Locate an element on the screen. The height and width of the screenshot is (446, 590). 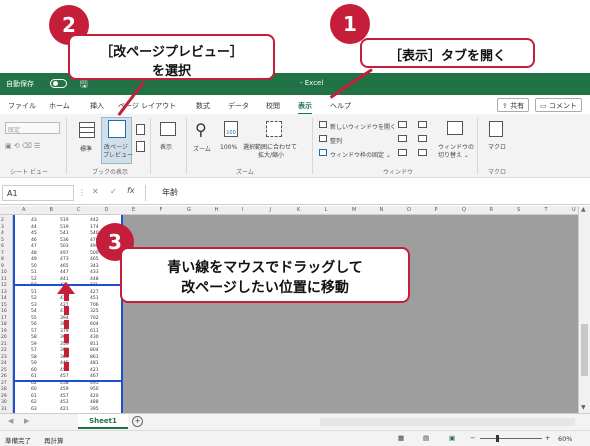
cell: 447 is located at coordinates (64, 272).